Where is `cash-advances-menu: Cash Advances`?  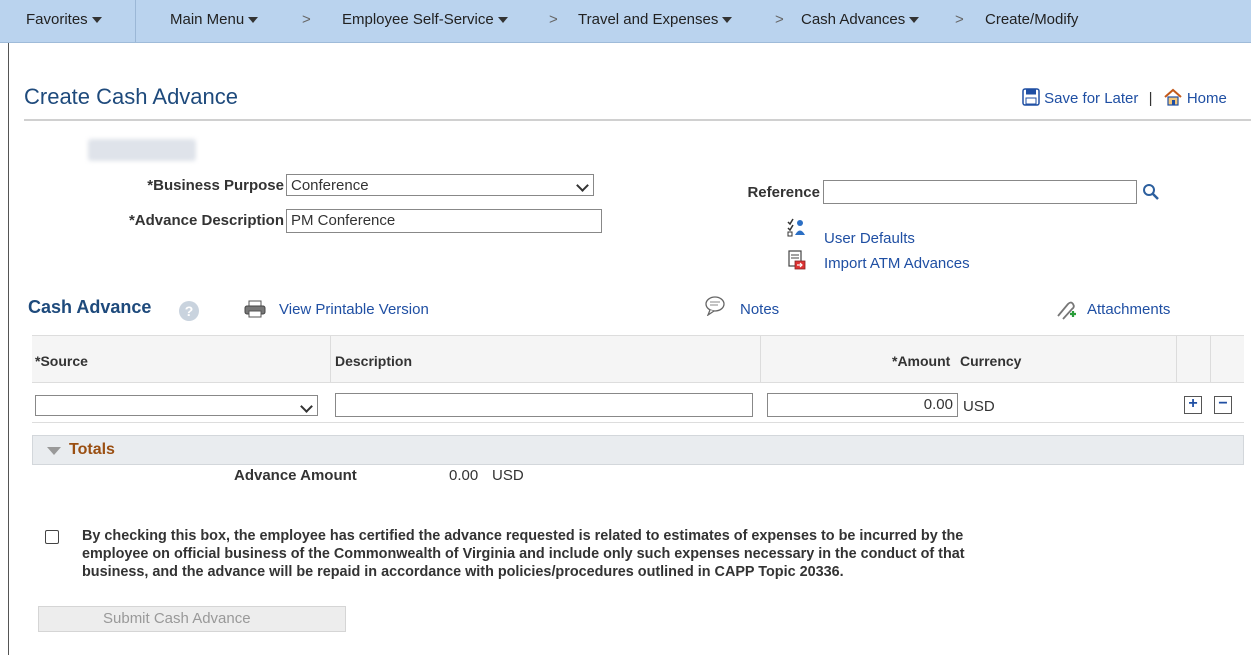
cash-advances-menu: Cash Advances is located at coordinates (860, 19).